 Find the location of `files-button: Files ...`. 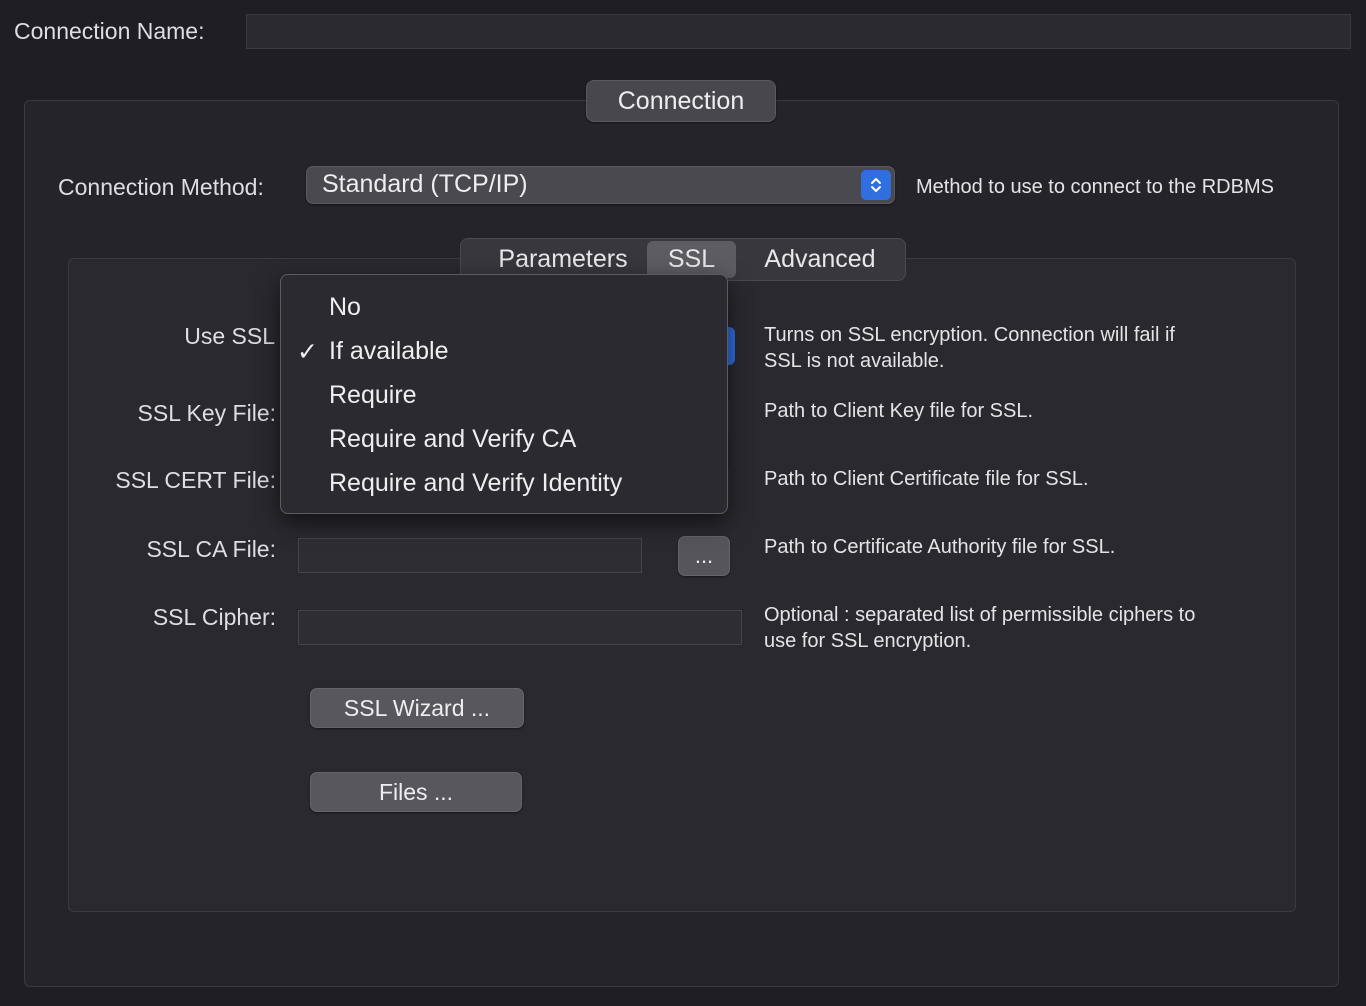

files-button: Files ... is located at coordinates (416, 792).